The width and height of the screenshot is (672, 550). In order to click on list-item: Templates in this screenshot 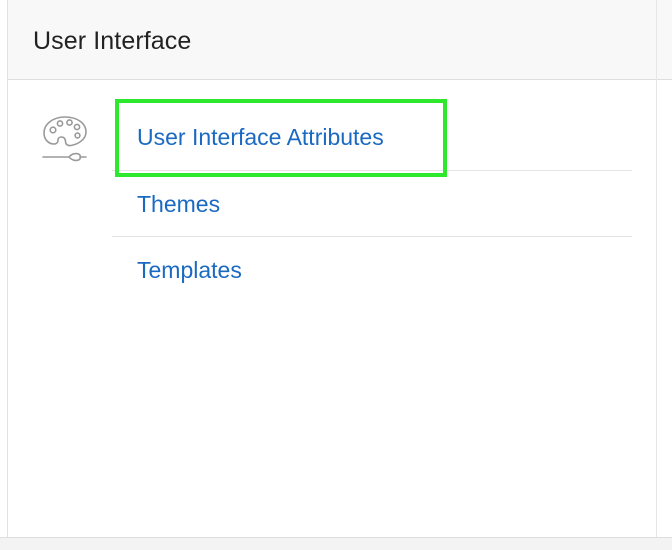, I will do `click(372, 269)`.